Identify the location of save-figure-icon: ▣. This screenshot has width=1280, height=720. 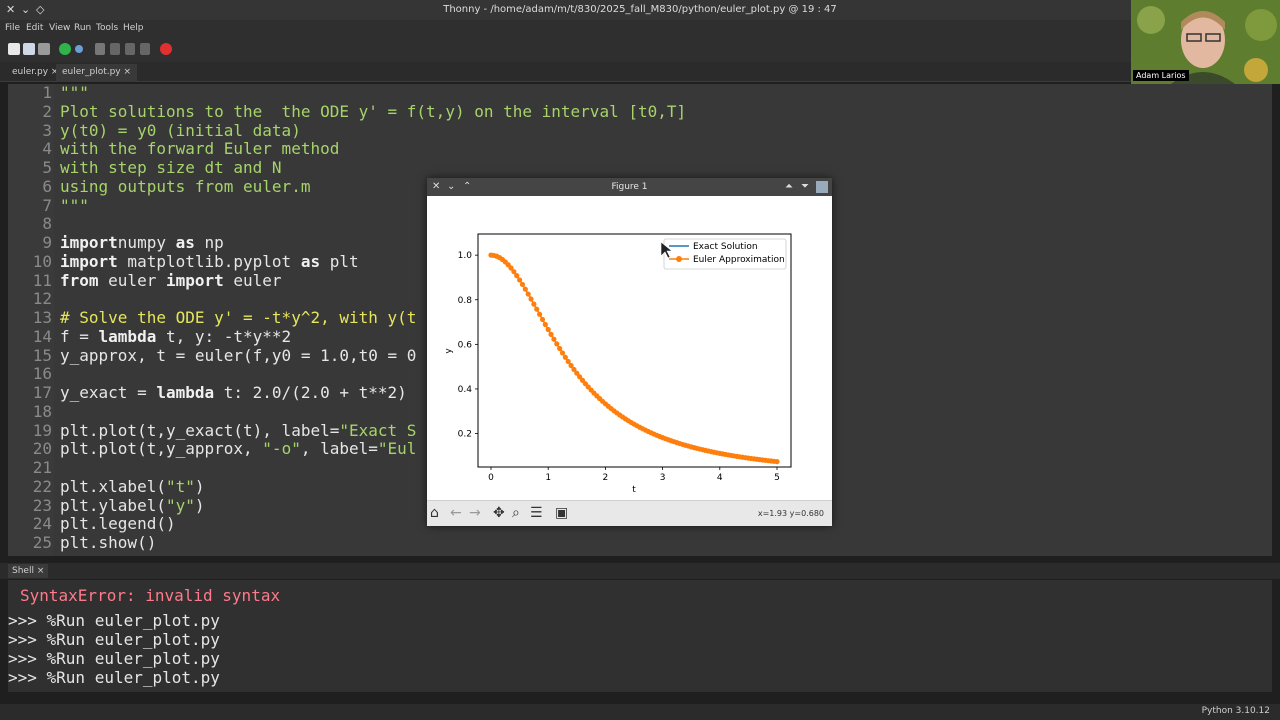
(561, 513).